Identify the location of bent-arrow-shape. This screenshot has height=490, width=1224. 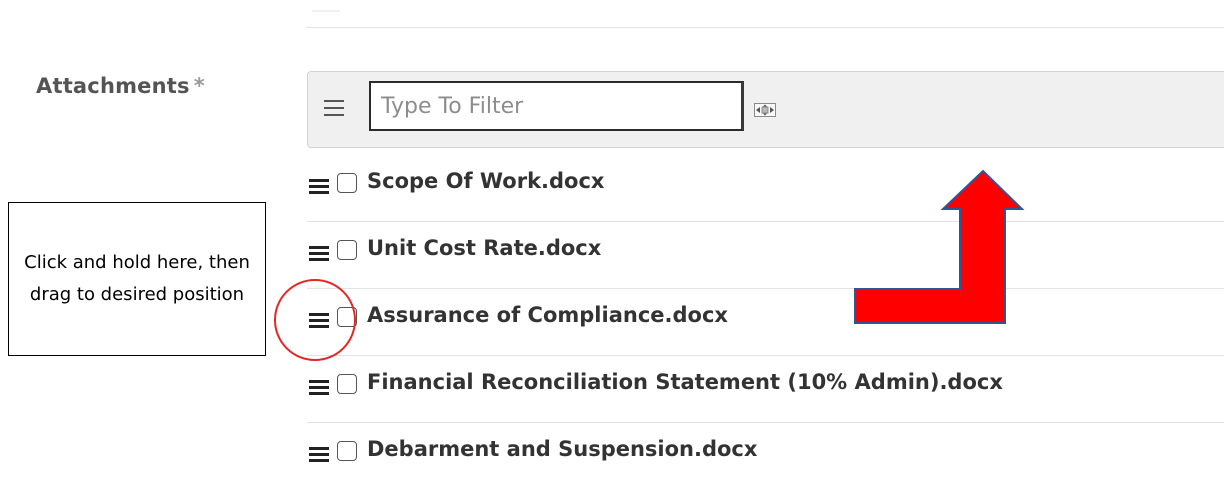
(939, 246).